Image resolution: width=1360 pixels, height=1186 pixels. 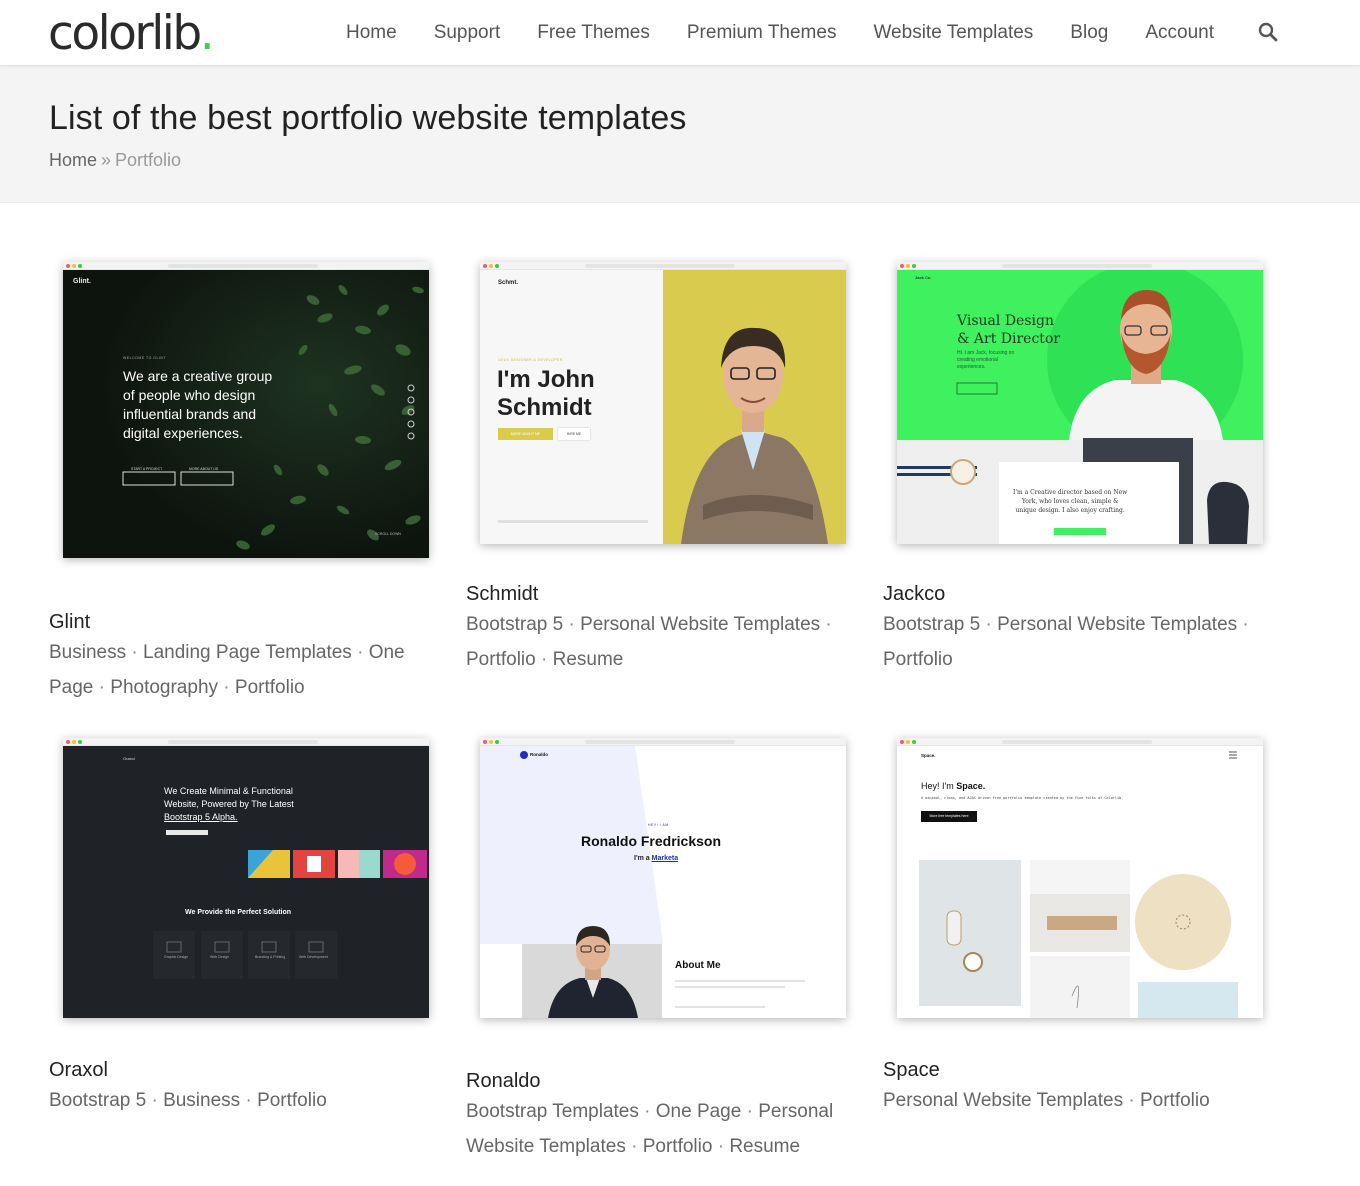 I want to click on ronaldo-about: About Me, so click(x=698, y=965).